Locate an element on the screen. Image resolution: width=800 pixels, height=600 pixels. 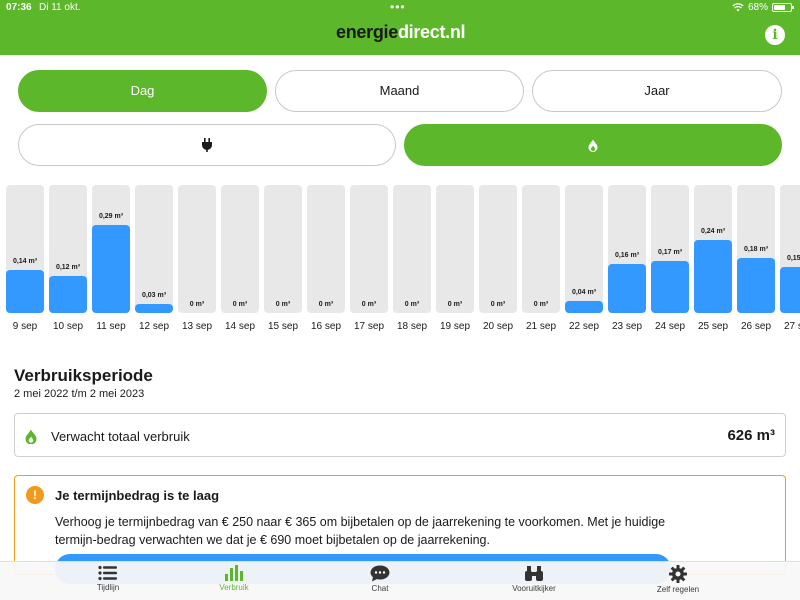
bar-column: 0,14 m³ is located at coordinates (25, 249).